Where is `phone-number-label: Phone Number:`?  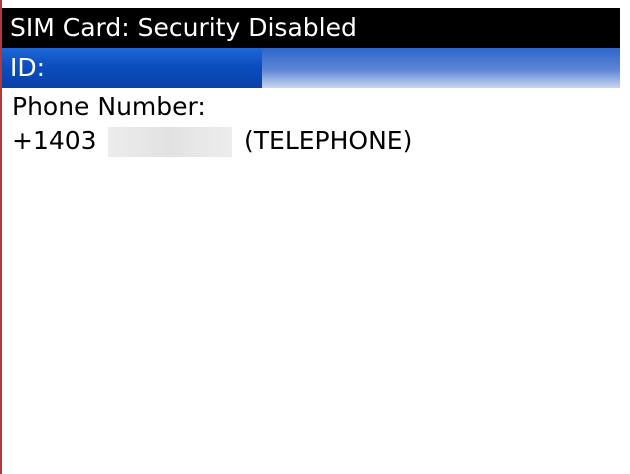
phone-number-label: Phone Number: is located at coordinates (109, 106).